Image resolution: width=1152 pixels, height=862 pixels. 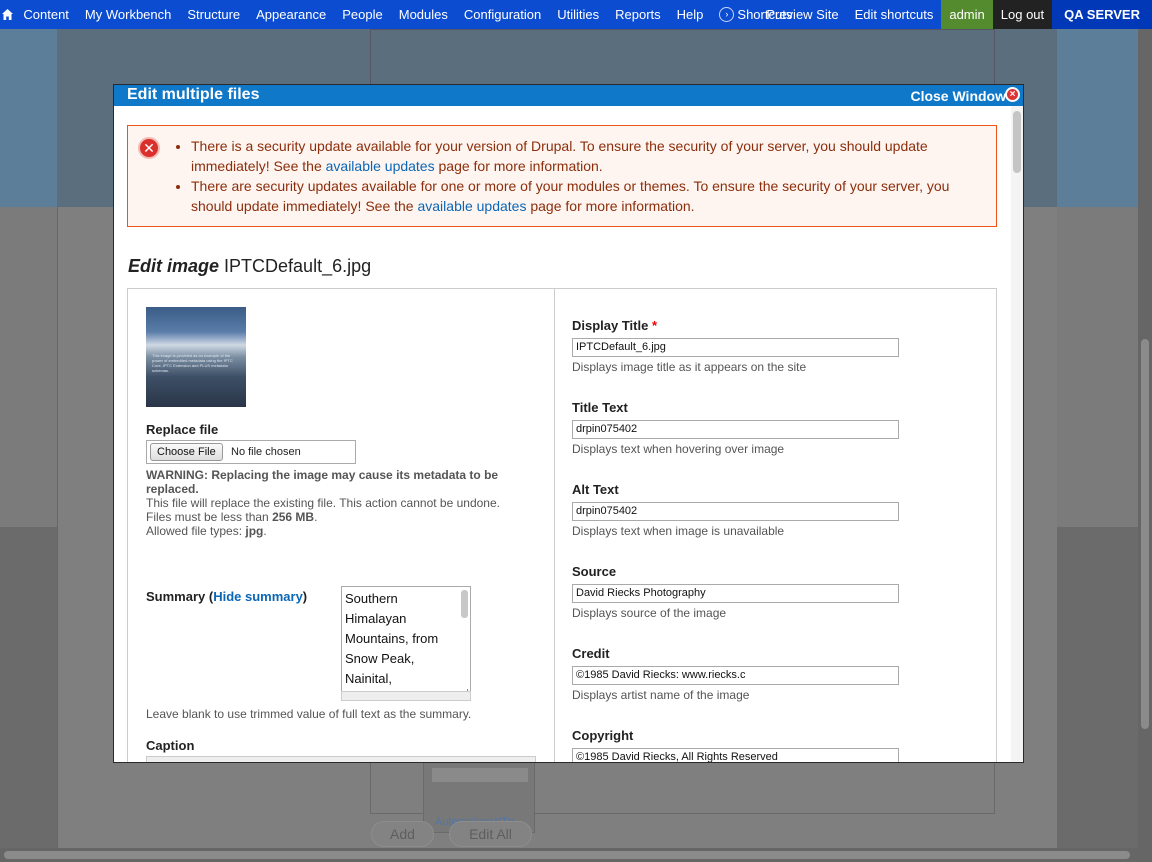 I want to click on credit-help: Displays artist name of the image, so click(x=661, y=695).